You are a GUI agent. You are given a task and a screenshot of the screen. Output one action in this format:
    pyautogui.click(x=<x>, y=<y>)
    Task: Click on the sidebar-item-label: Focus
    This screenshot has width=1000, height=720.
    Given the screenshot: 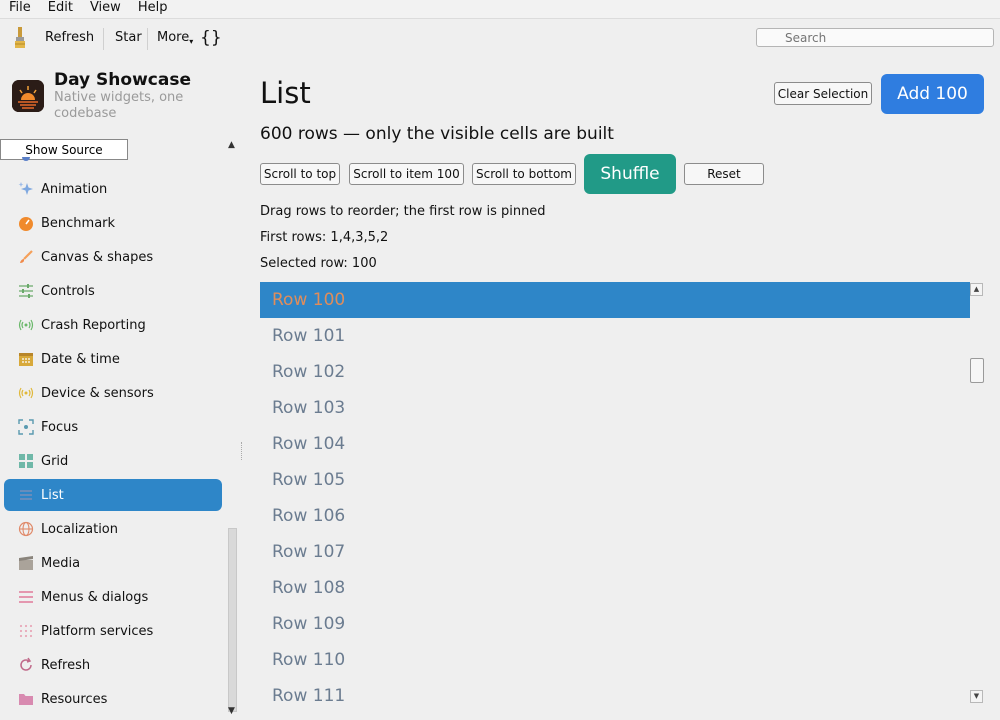 What is the action you would take?
    pyautogui.click(x=60, y=427)
    